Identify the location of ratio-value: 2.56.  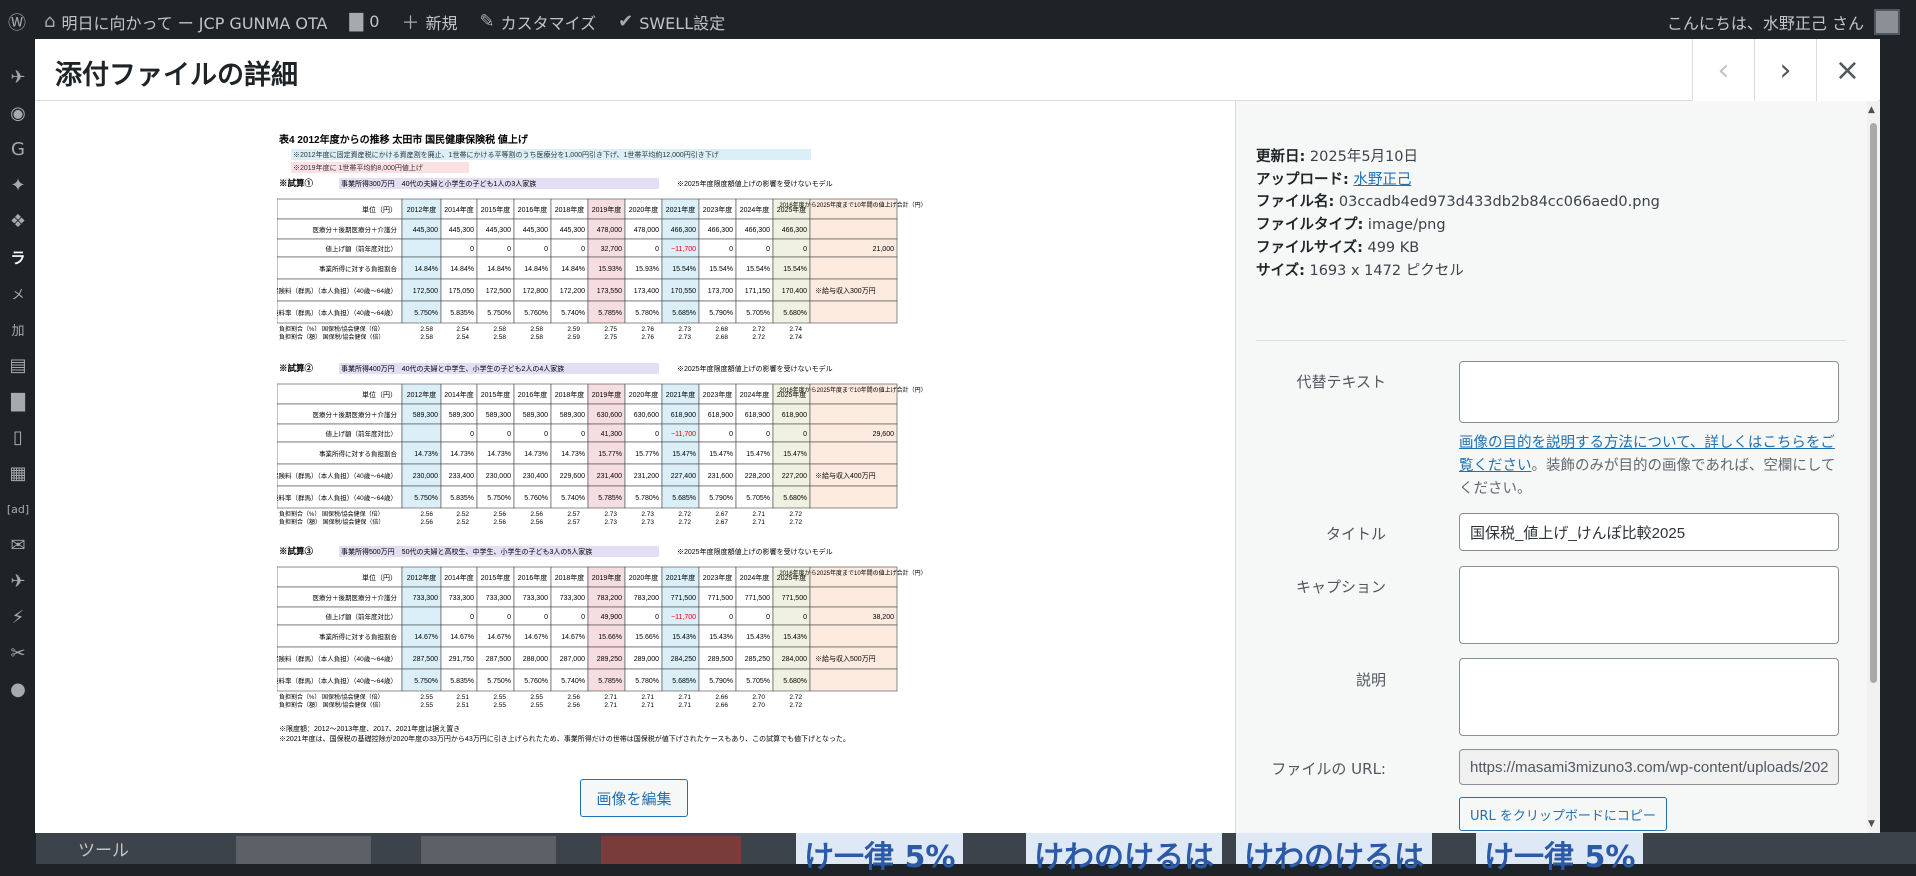
(499, 522).